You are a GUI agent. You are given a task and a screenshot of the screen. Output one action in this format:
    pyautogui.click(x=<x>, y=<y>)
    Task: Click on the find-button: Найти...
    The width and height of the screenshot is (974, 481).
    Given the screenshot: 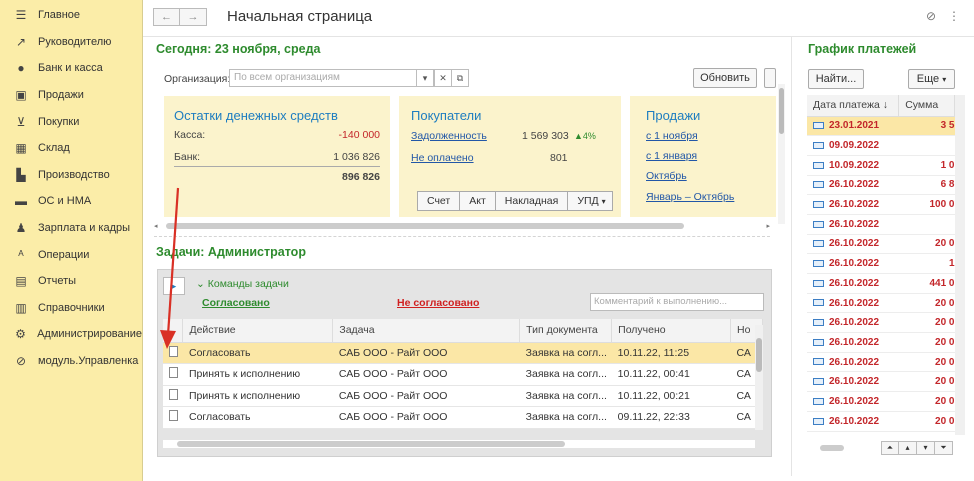 What is the action you would take?
    pyautogui.click(x=836, y=79)
    